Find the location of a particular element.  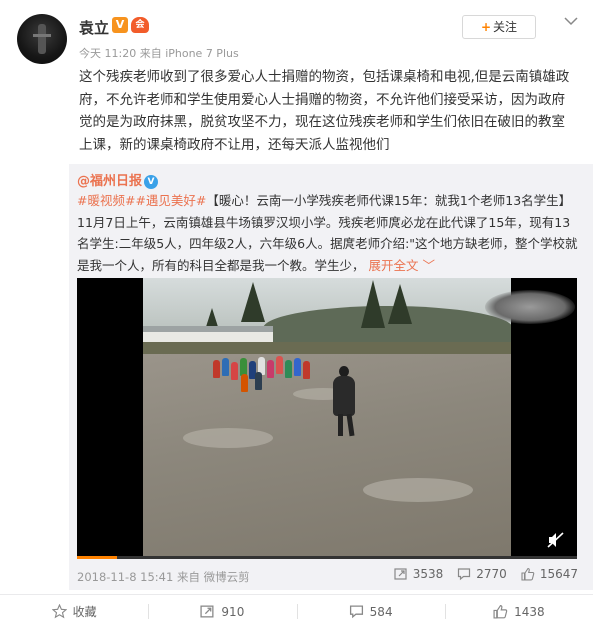

mute-icon is located at coordinates (556, 540).